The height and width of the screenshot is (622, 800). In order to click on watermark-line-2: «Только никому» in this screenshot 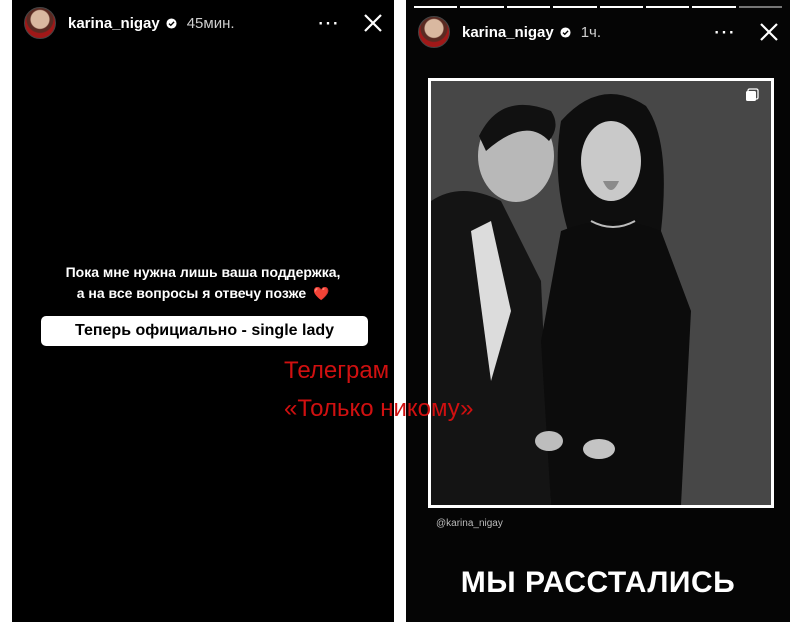, I will do `click(379, 408)`.